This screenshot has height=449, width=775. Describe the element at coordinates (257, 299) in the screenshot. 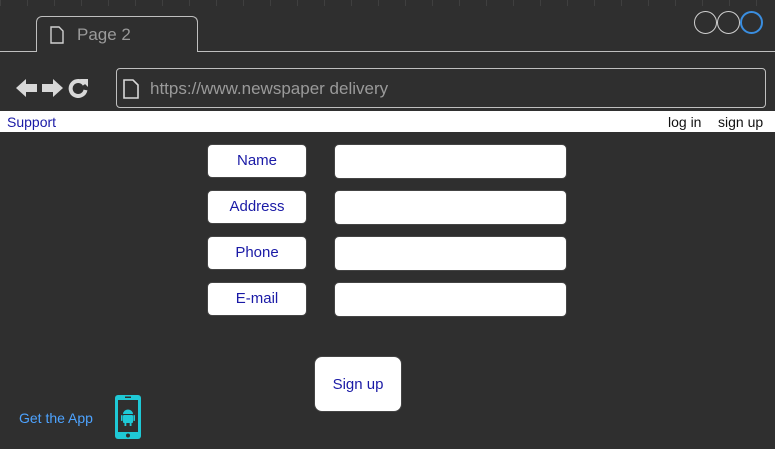

I see `email-label: E-mail` at that location.